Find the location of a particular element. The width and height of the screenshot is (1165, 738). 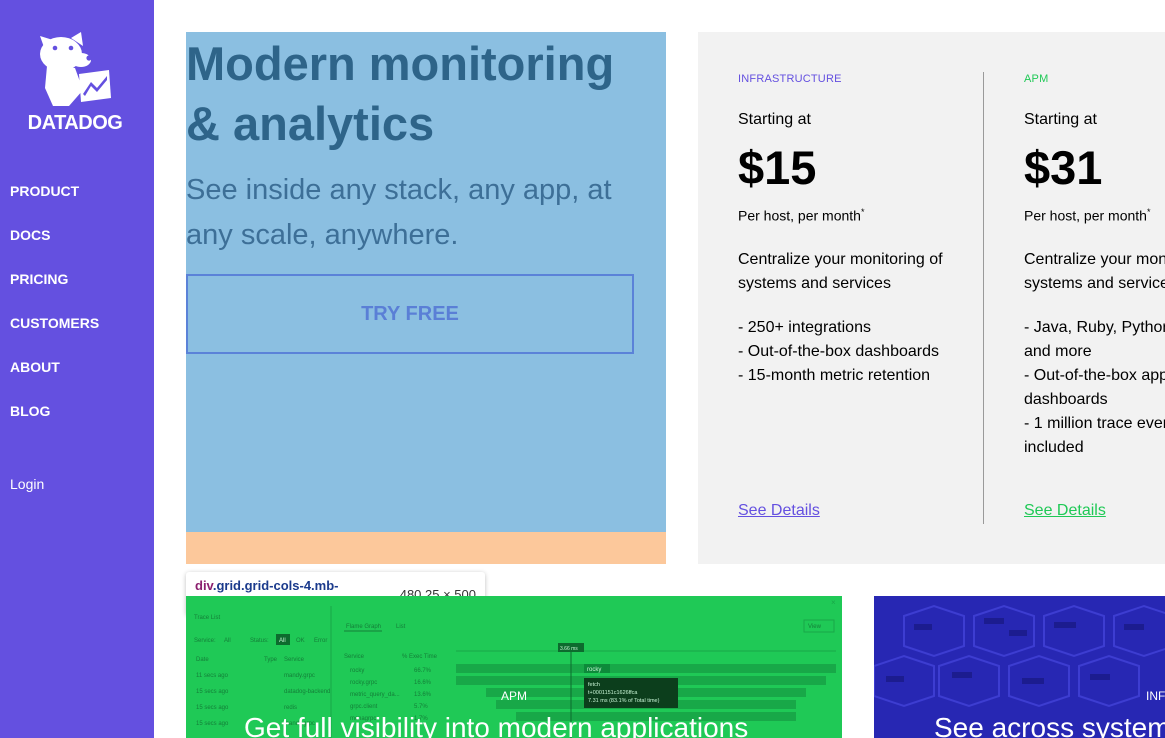

screenshot-status-option: OK is located at coordinates (300, 641).